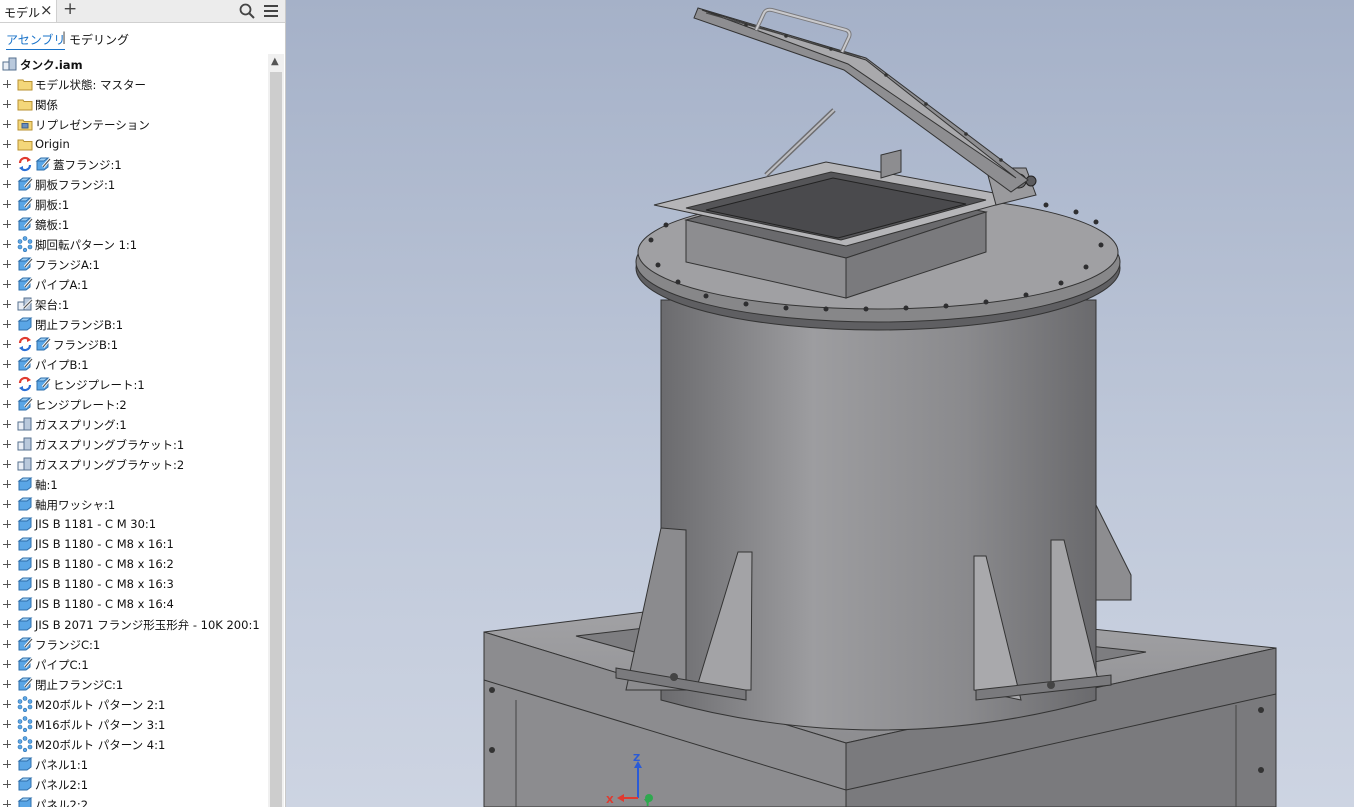 The height and width of the screenshot is (807, 1354). Describe the element at coordinates (134, 784) in the screenshot. I see `tree-item: パネル2:1` at that location.